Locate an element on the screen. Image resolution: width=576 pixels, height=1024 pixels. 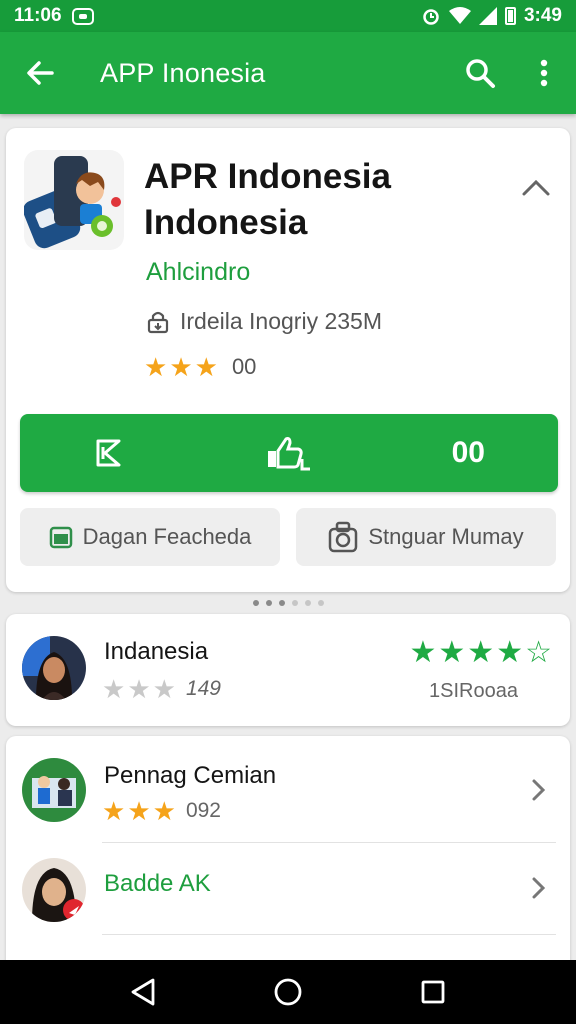
search-icon is located at coordinates (480, 73).